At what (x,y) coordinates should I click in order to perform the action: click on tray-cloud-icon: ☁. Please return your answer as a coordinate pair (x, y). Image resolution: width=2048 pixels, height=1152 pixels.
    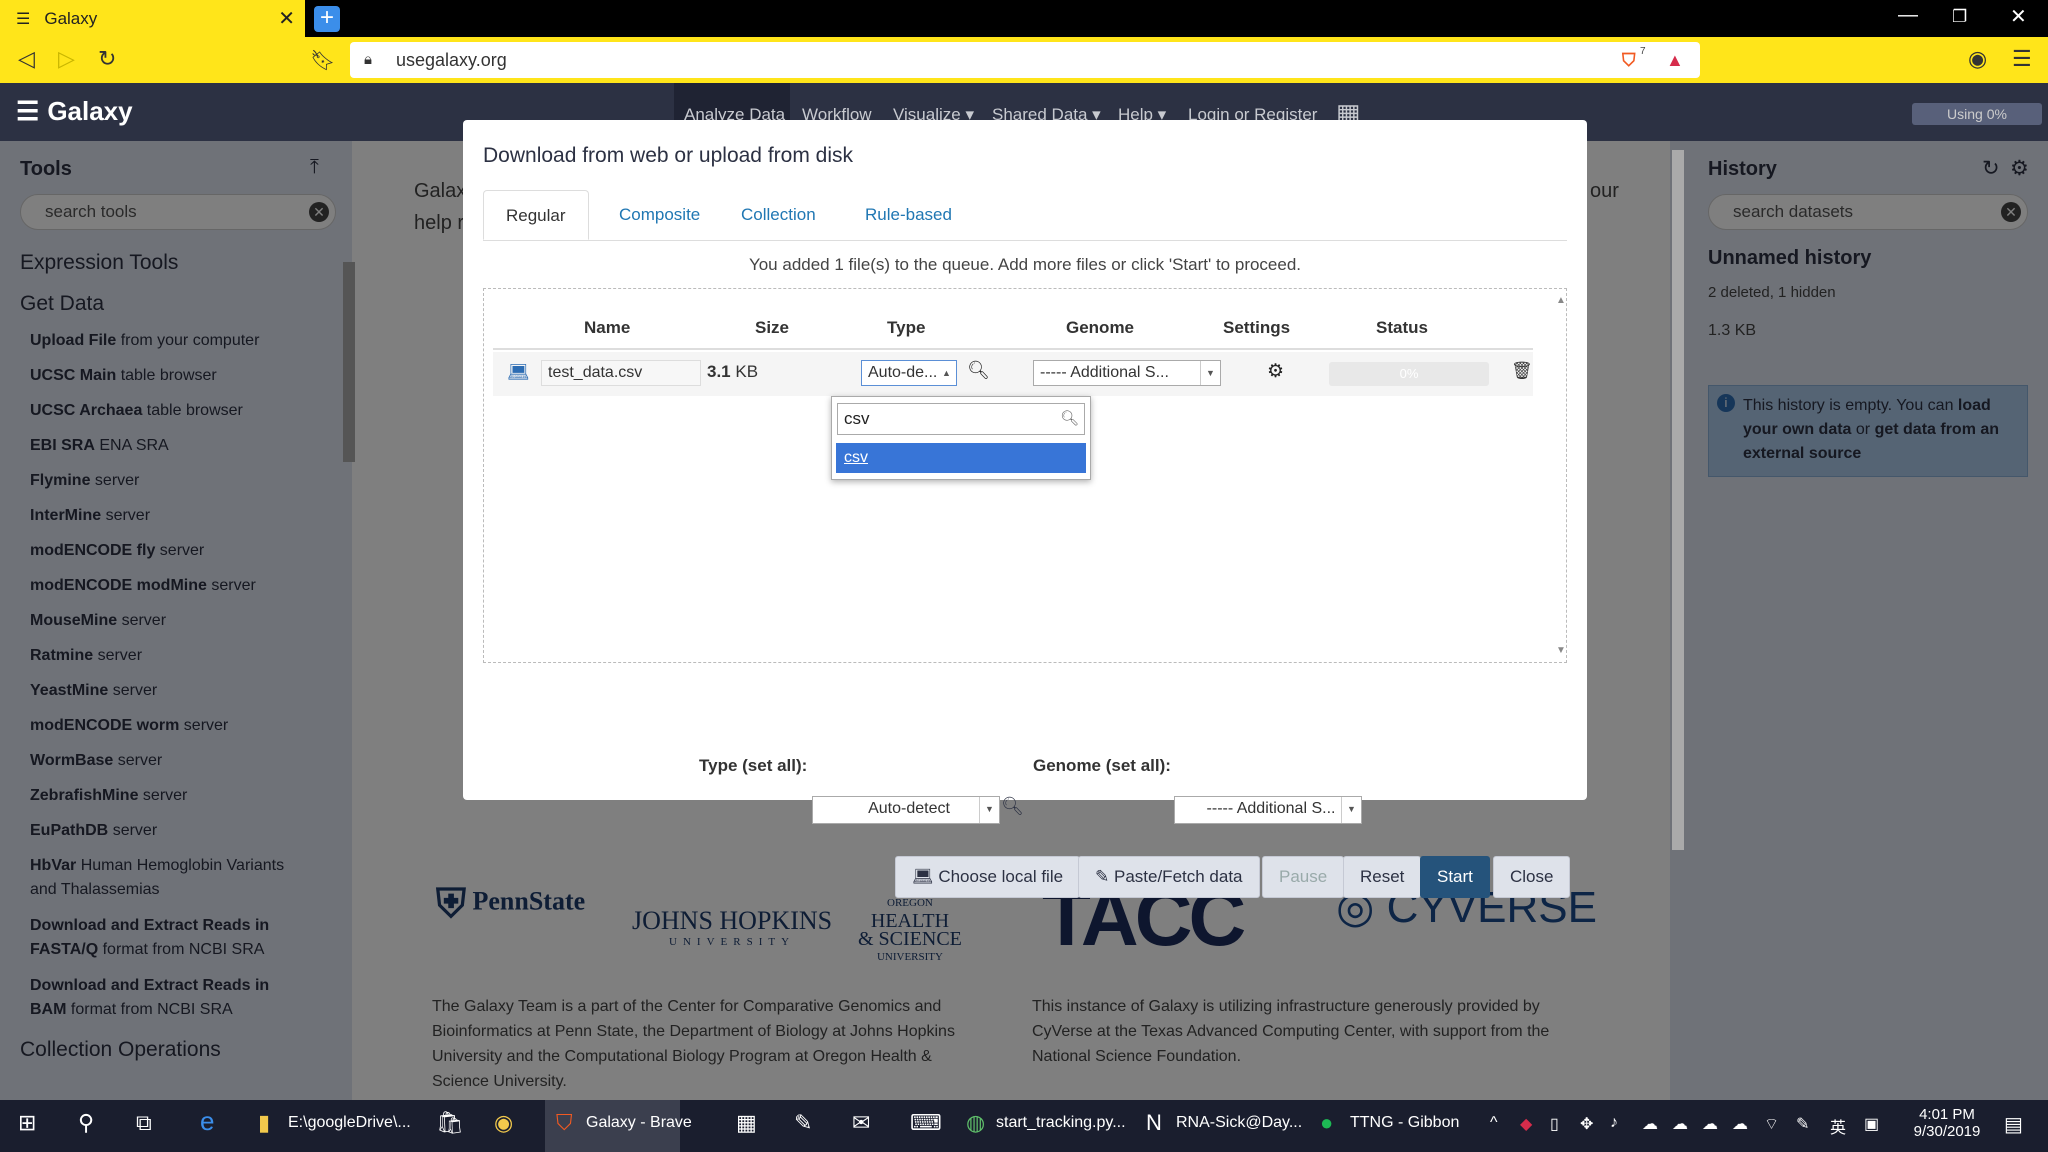
    Looking at the image, I should click on (1650, 1124).